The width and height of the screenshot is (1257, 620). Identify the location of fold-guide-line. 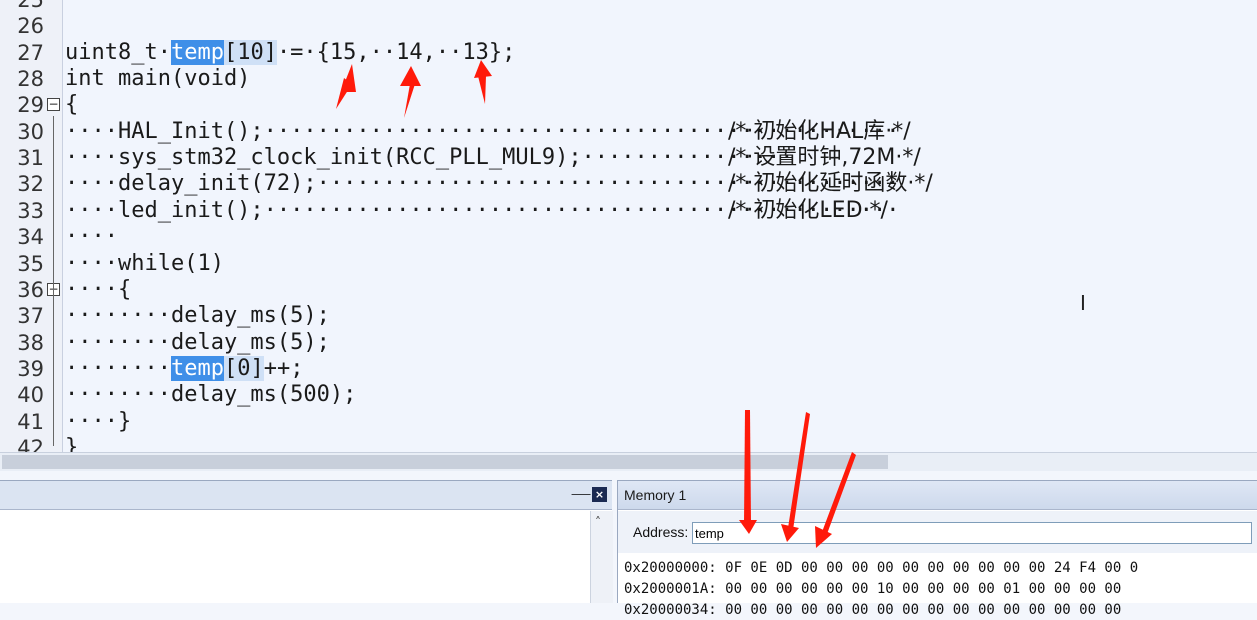
(53, 281).